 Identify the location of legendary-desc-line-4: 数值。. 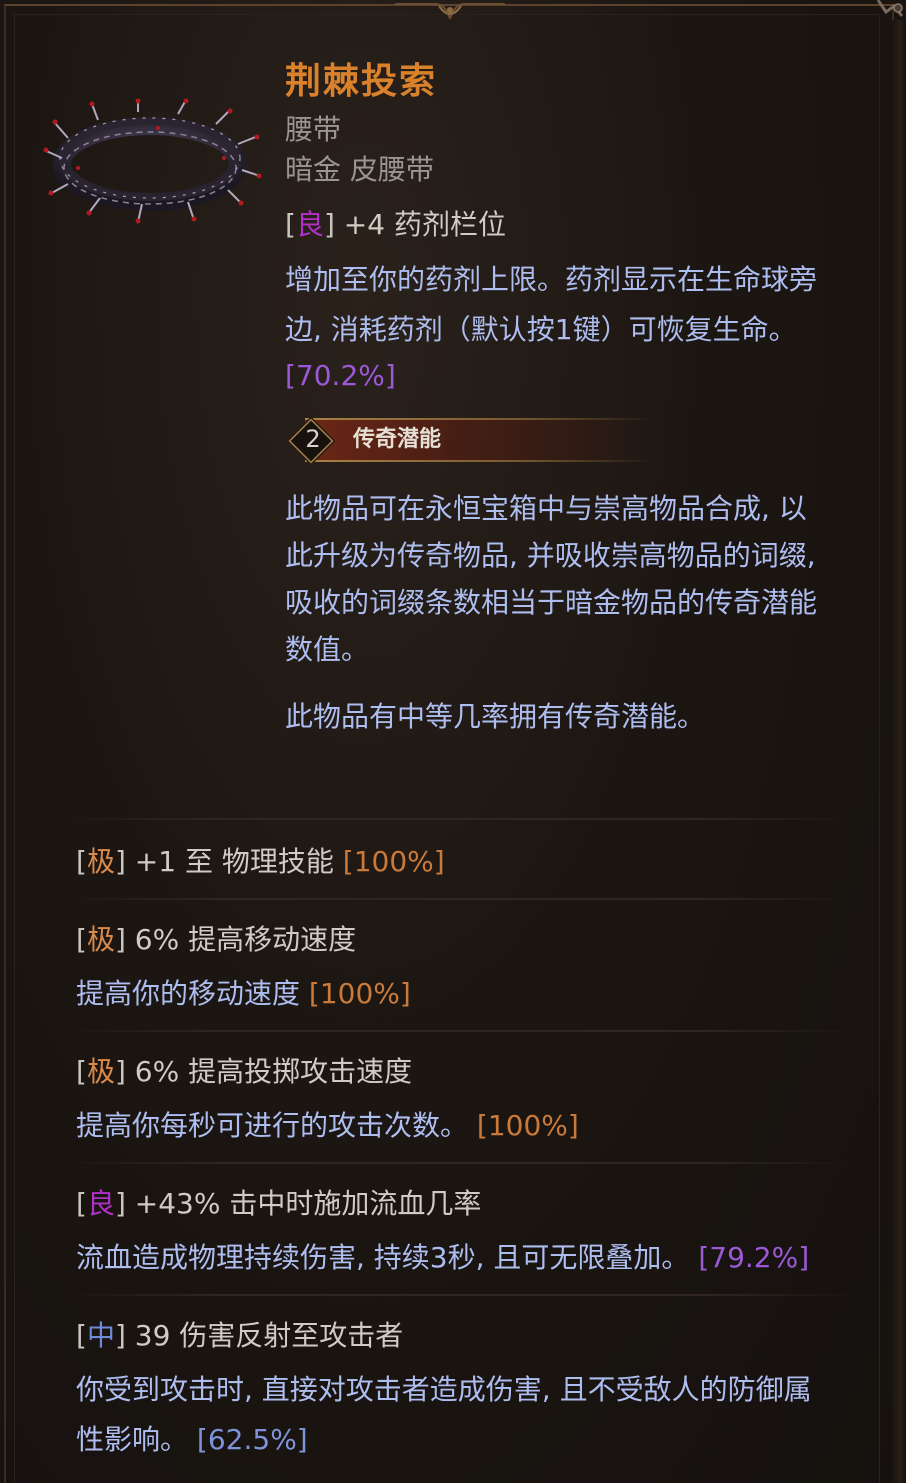
(327, 649).